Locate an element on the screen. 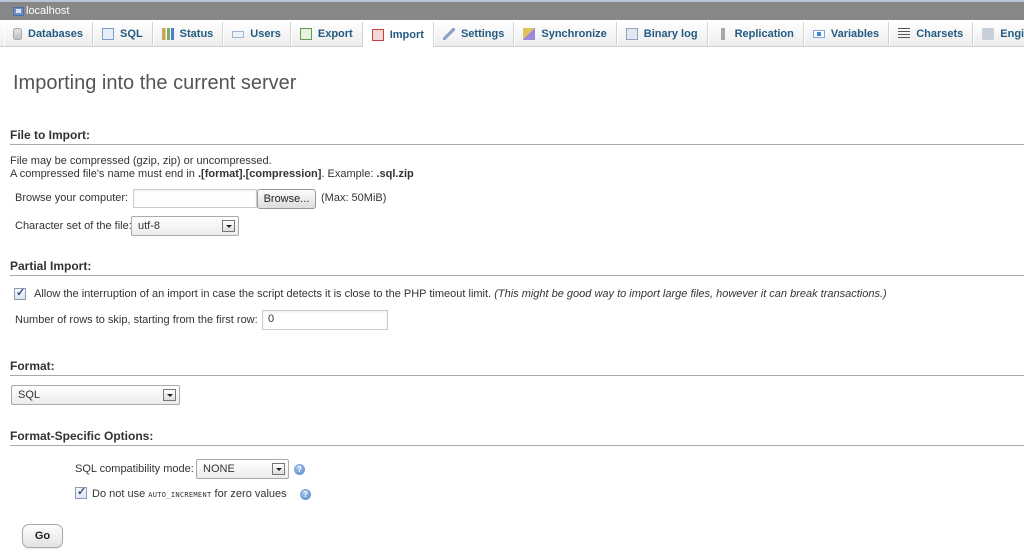 The height and width of the screenshot is (553, 1024). tab-status: Status is located at coordinates (188, 34).